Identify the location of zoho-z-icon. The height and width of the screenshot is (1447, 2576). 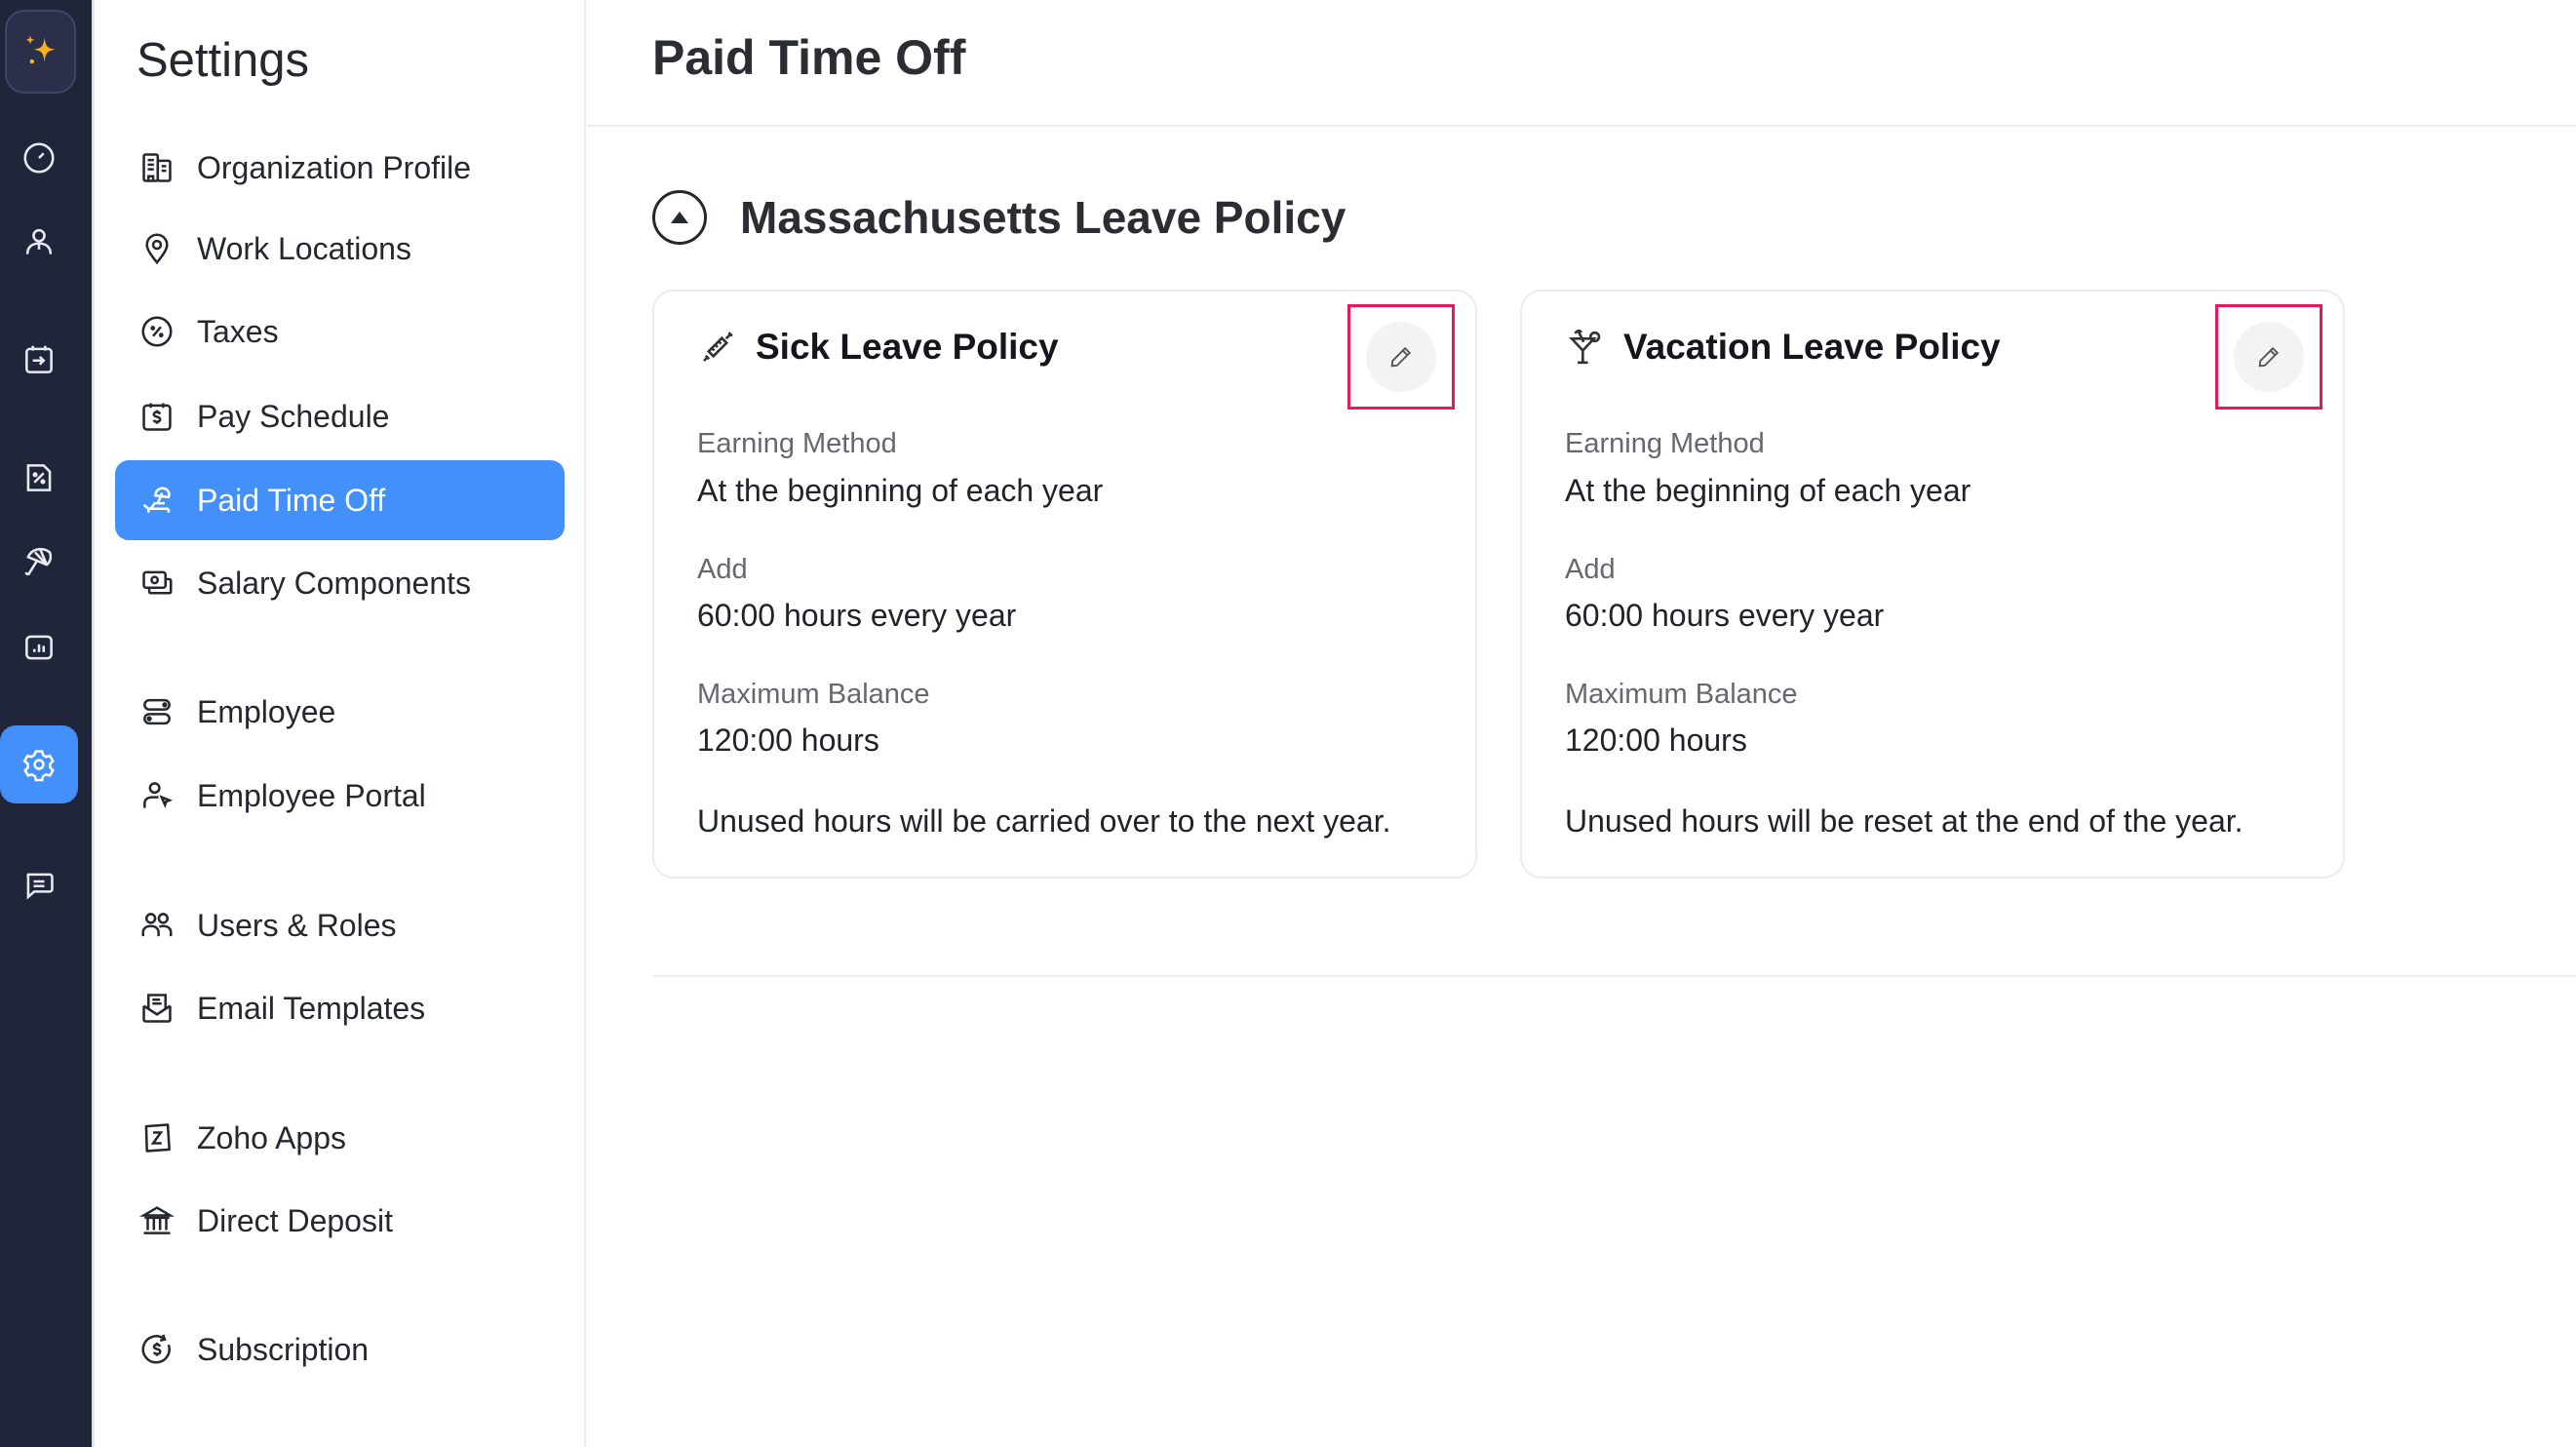
(157, 1137).